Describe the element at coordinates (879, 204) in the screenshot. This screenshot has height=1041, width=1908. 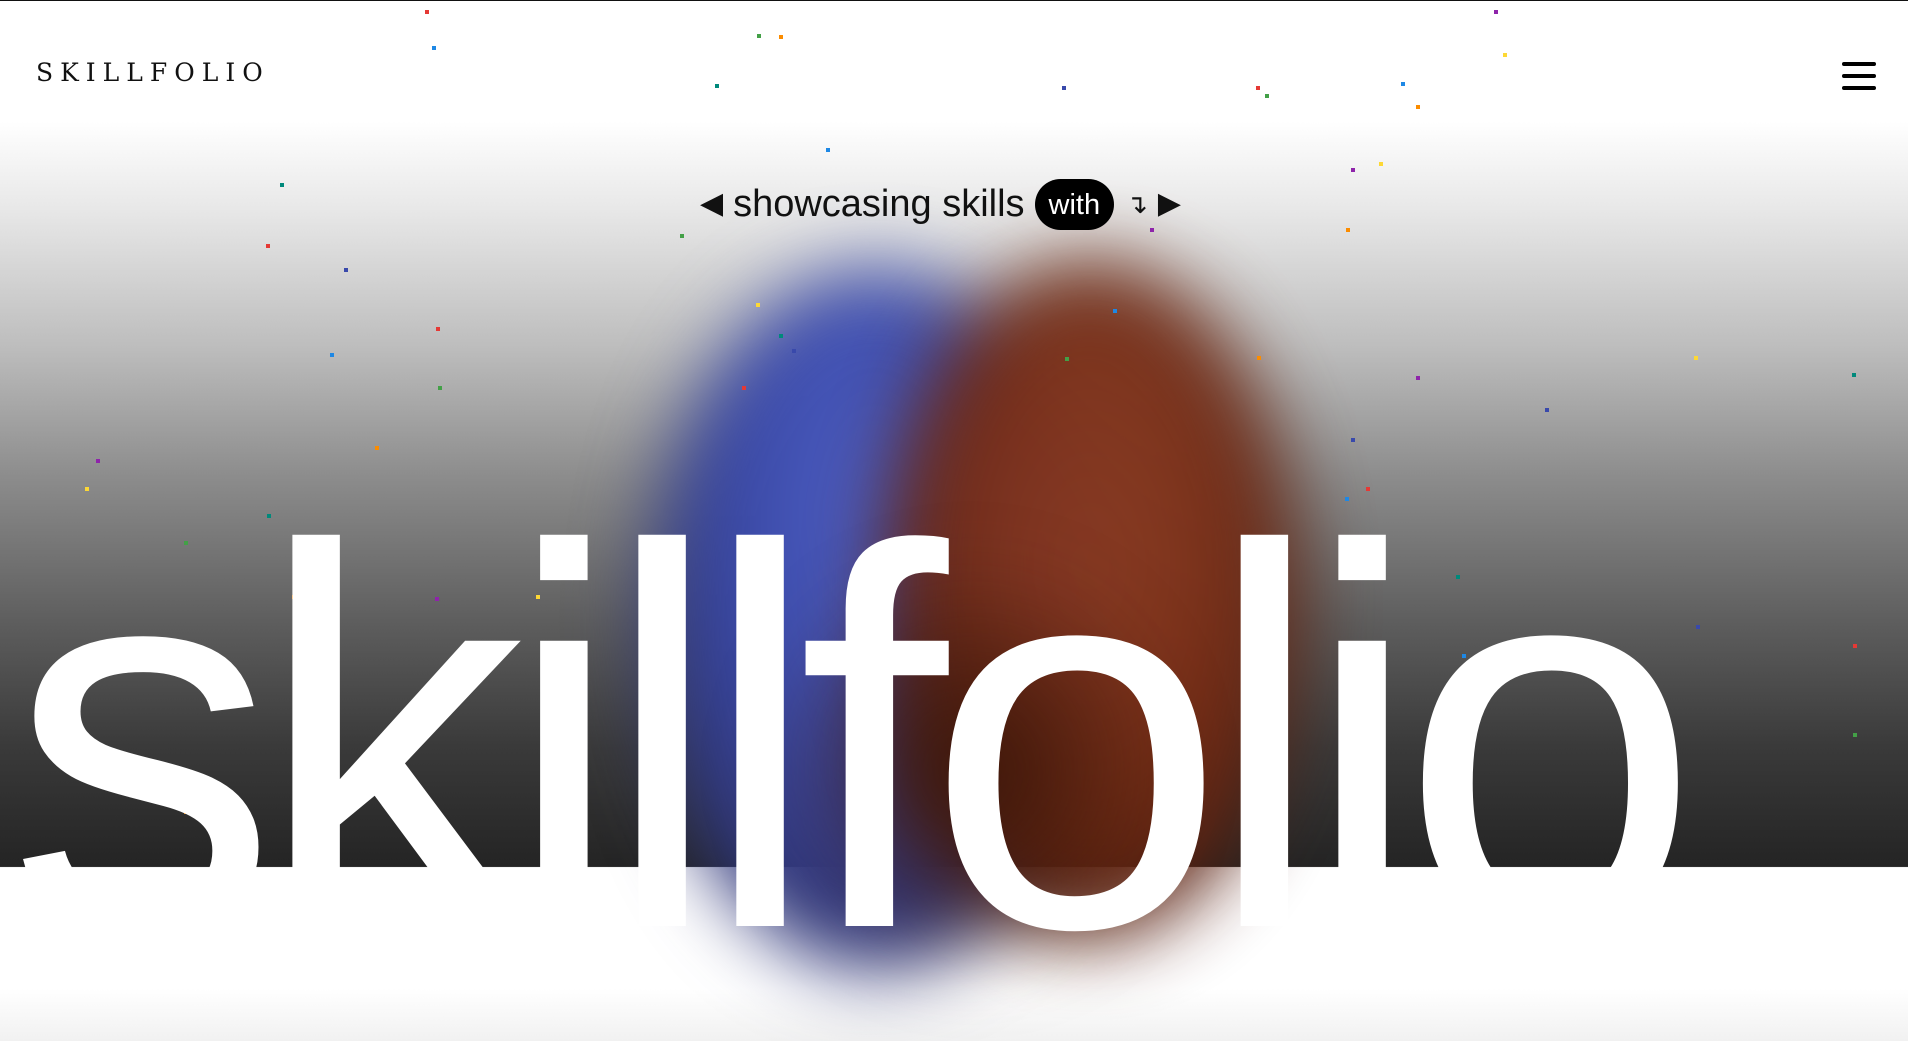
I see `tagline-text: showcasing skills` at that location.